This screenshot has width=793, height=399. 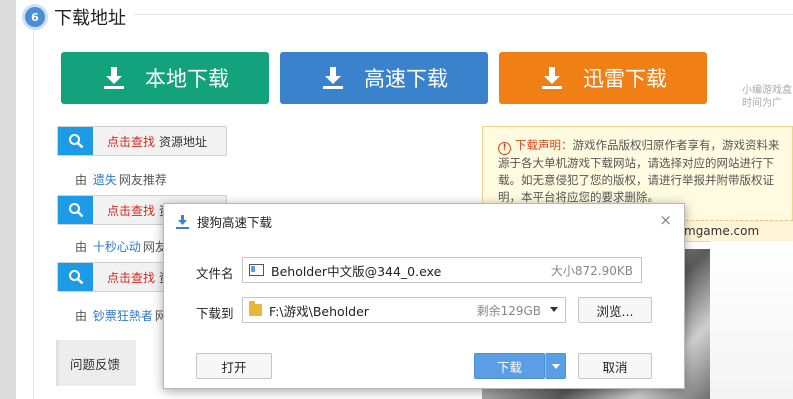 I want to click on recommend-line: 由 遗失 网友推荐, so click(x=121, y=179).